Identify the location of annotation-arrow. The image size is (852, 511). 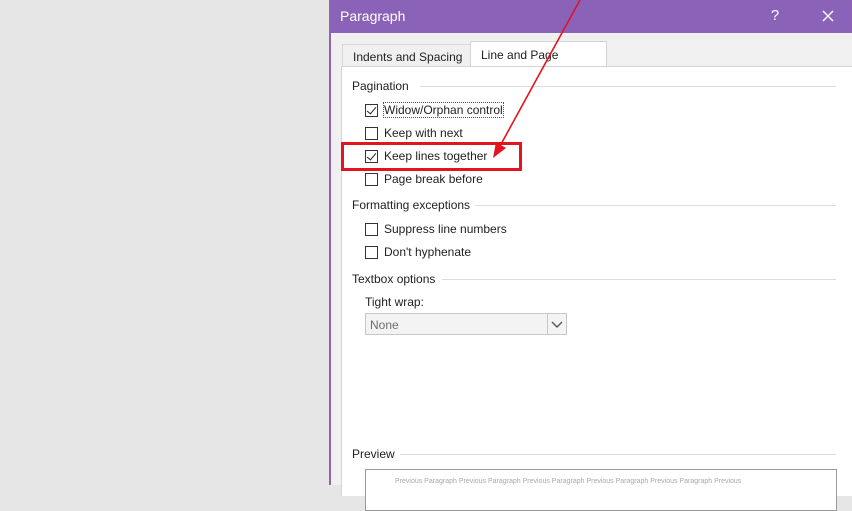
(537, 79).